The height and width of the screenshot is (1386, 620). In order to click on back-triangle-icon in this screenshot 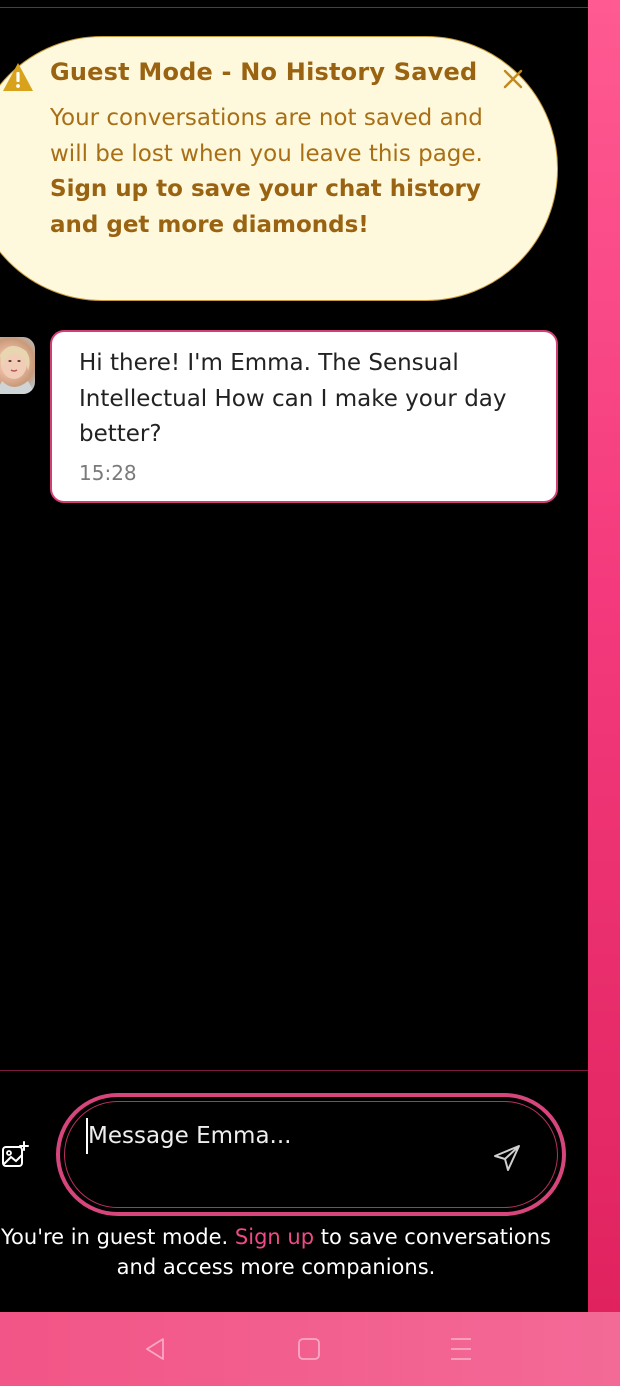, I will do `click(155, 1349)`.